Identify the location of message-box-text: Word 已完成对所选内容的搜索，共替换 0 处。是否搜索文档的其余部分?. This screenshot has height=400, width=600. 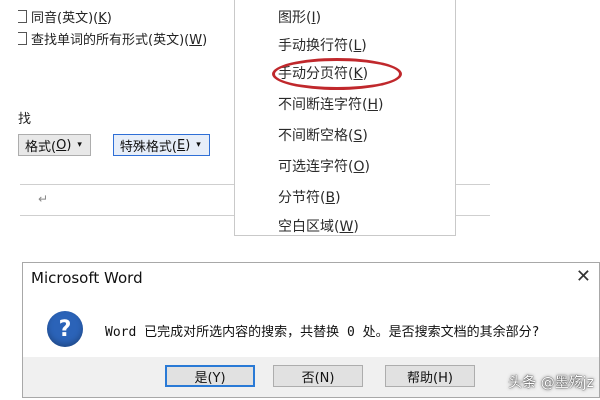
(322, 332).